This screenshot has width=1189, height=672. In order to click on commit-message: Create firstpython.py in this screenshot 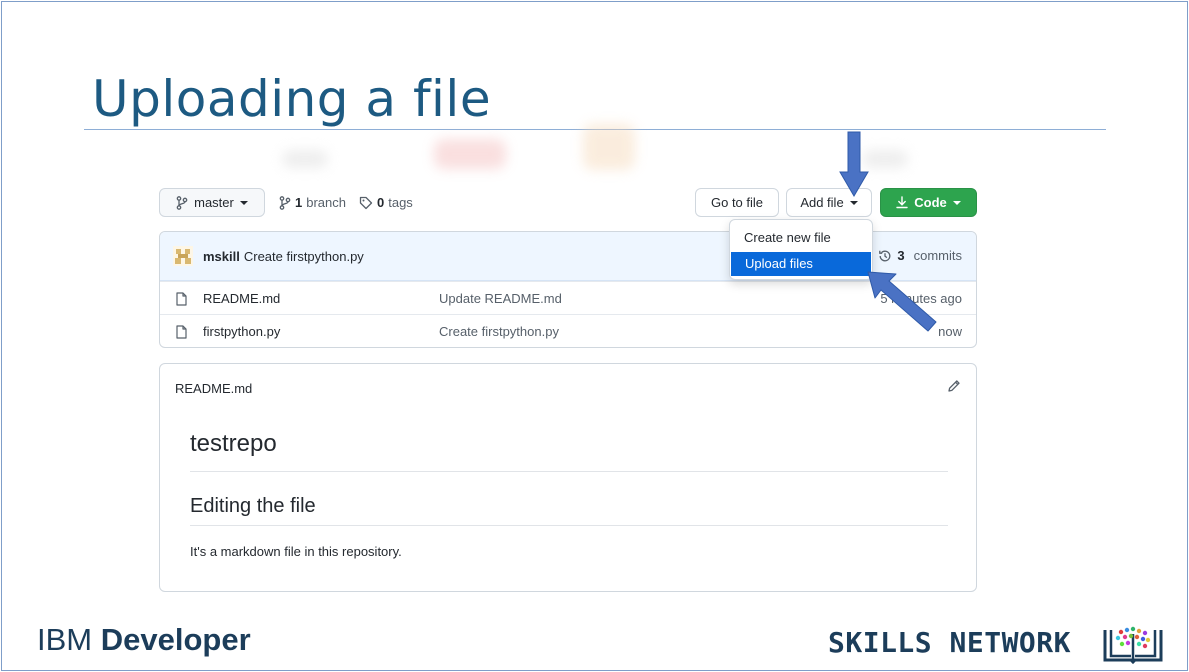, I will do `click(304, 256)`.